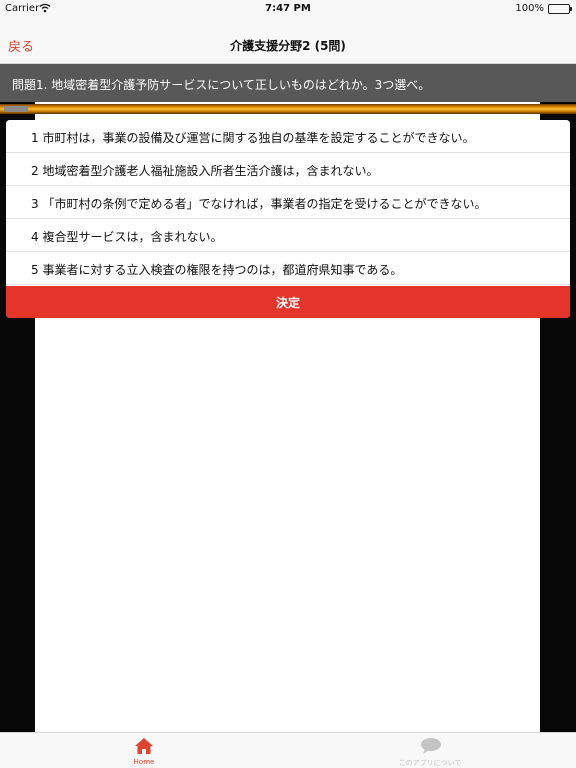  I want to click on option-2: 2 地域密着型介護老人福祉施設入所者生活介護は，含まれない。, so click(288, 169).